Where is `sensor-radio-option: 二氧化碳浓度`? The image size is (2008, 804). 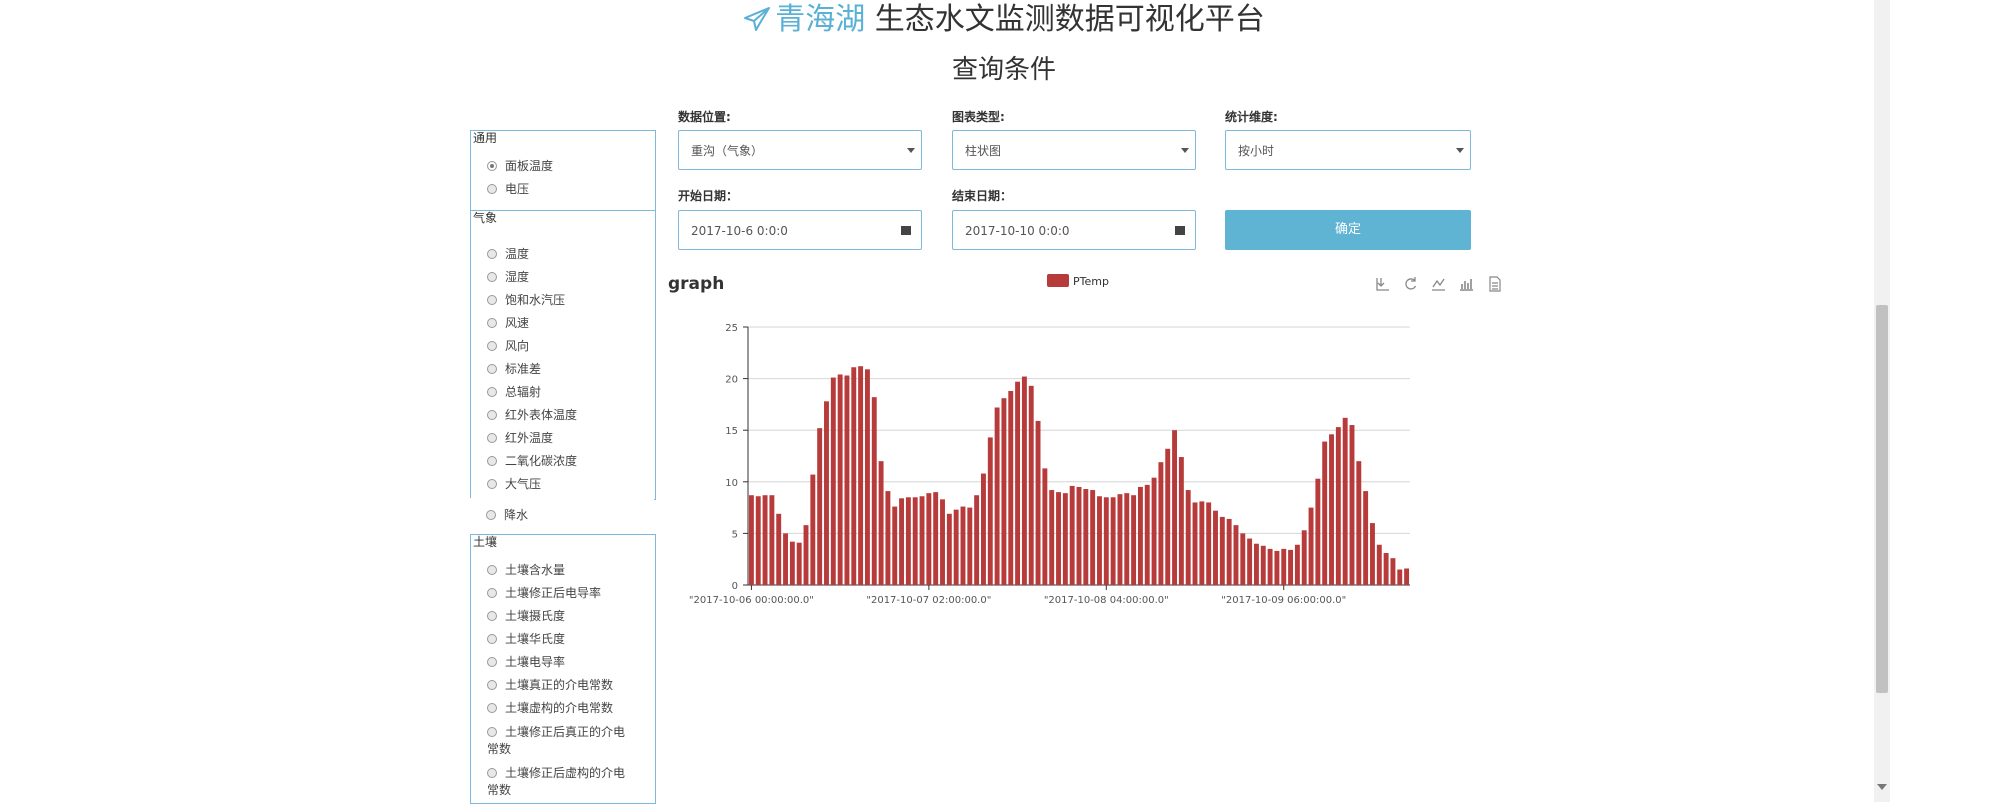 sensor-radio-option: 二氧化碳浓度 is located at coordinates (532, 461).